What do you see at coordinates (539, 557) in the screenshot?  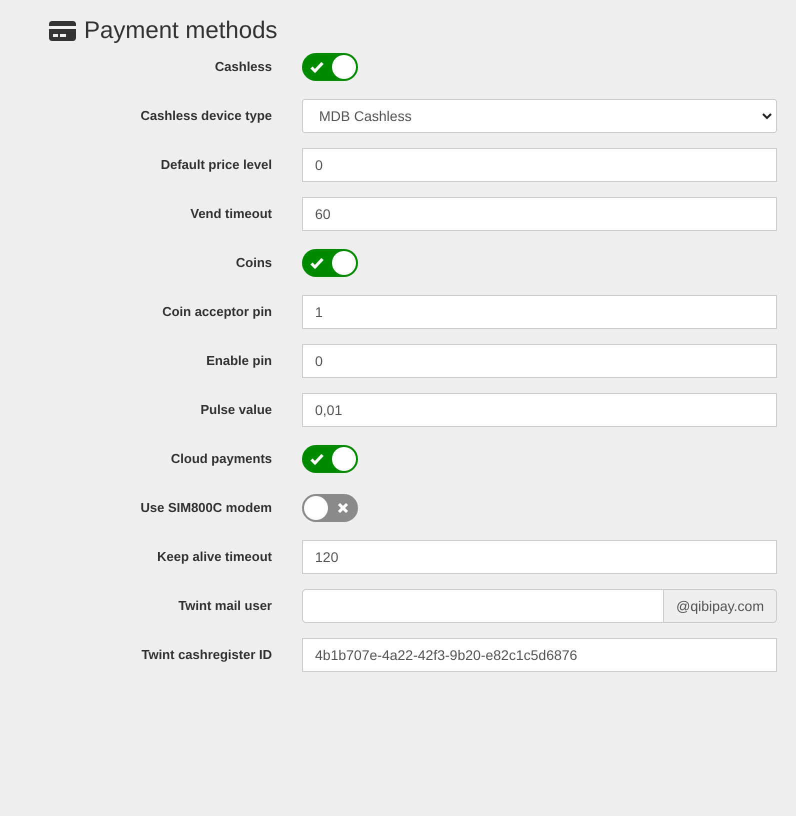 I see `input-field: 120` at bounding box center [539, 557].